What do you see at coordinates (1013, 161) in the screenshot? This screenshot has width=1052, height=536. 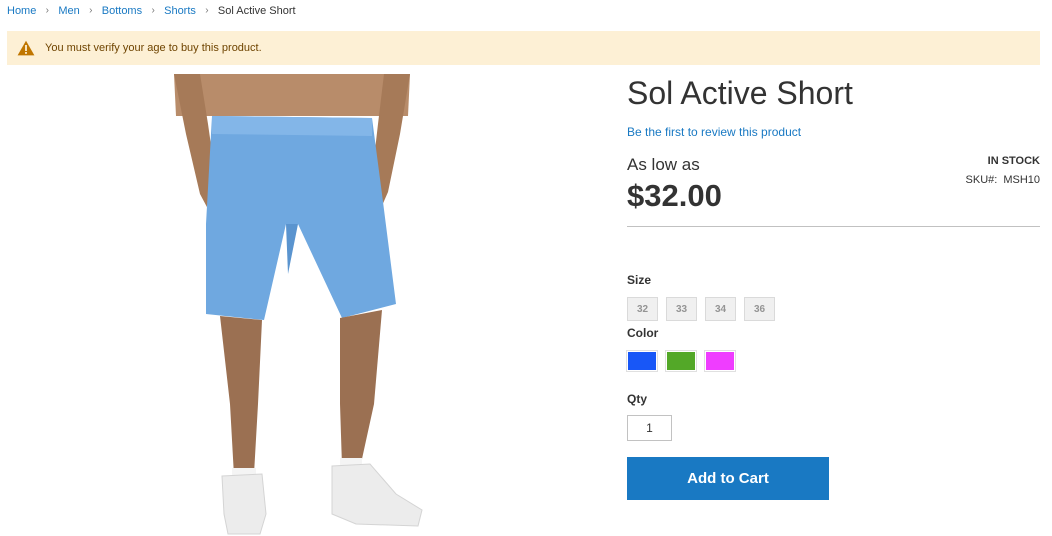 I see `stock-status: In stock` at bounding box center [1013, 161].